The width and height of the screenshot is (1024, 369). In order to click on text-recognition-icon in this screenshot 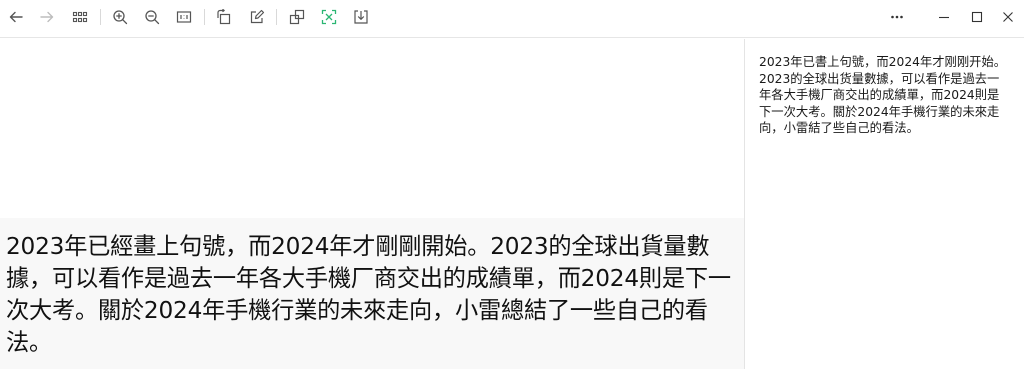, I will do `click(329, 17)`.